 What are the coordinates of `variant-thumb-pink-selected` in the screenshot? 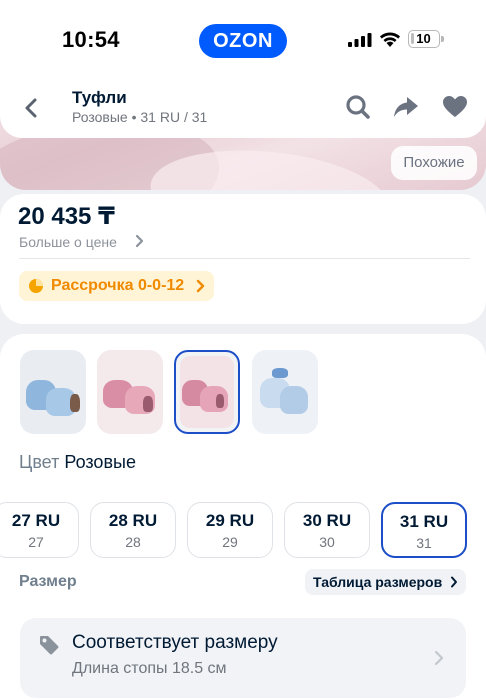 It's located at (207, 392).